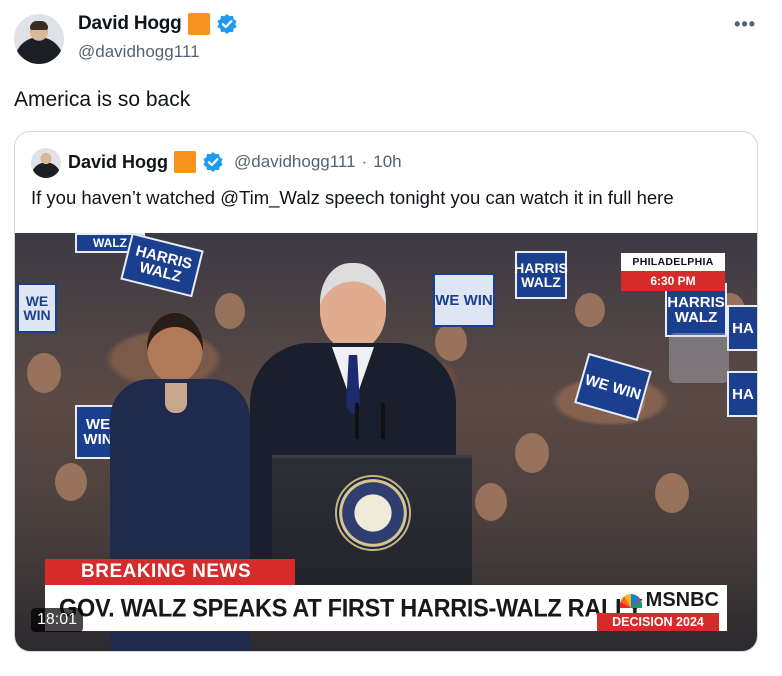 The width and height of the screenshot is (782, 676). What do you see at coordinates (46, 163) in the screenshot?
I see `quoted-author-avatar` at bounding box center [46, 163].